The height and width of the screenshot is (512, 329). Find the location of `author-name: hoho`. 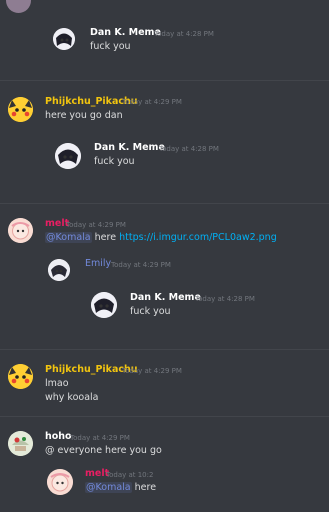

author-name: hoho is located at coordinates (58, 436).